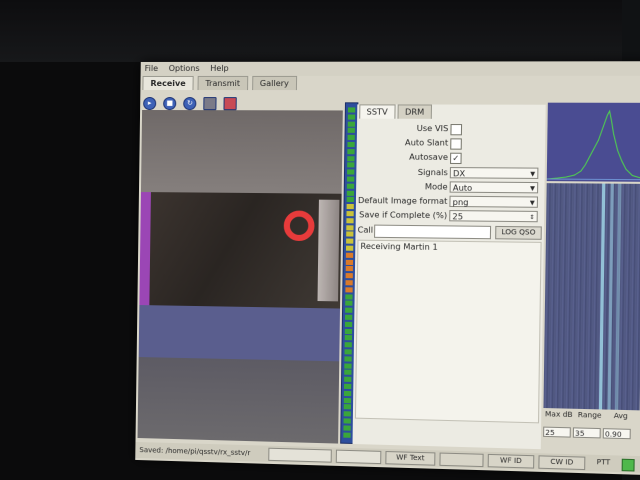  What do you see at coordinates (603, 462) in the screenshot?
I see `ptt-label: PTT` at bounding box center [603, 462].